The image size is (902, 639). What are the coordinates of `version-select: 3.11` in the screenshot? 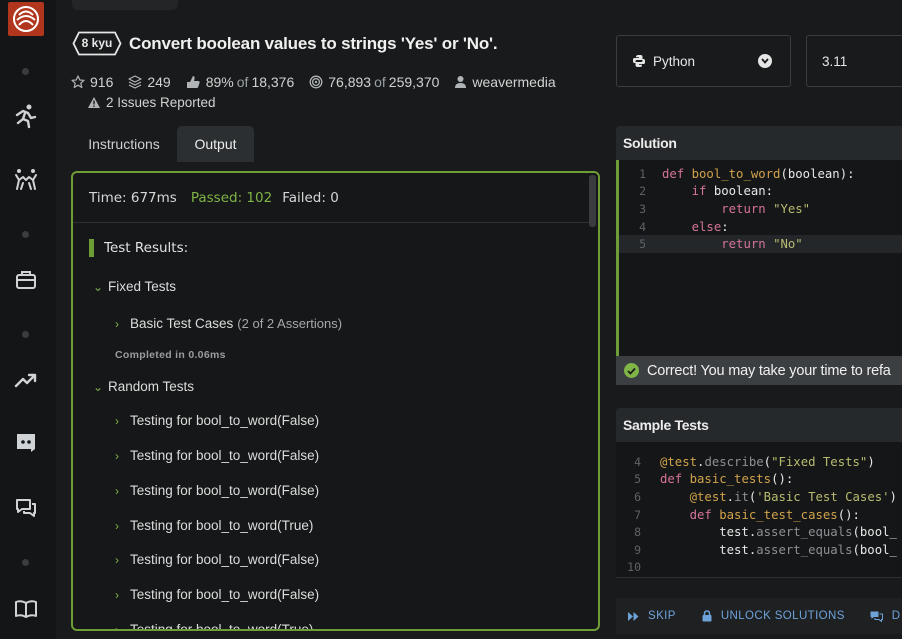 It's located at (854, 61).